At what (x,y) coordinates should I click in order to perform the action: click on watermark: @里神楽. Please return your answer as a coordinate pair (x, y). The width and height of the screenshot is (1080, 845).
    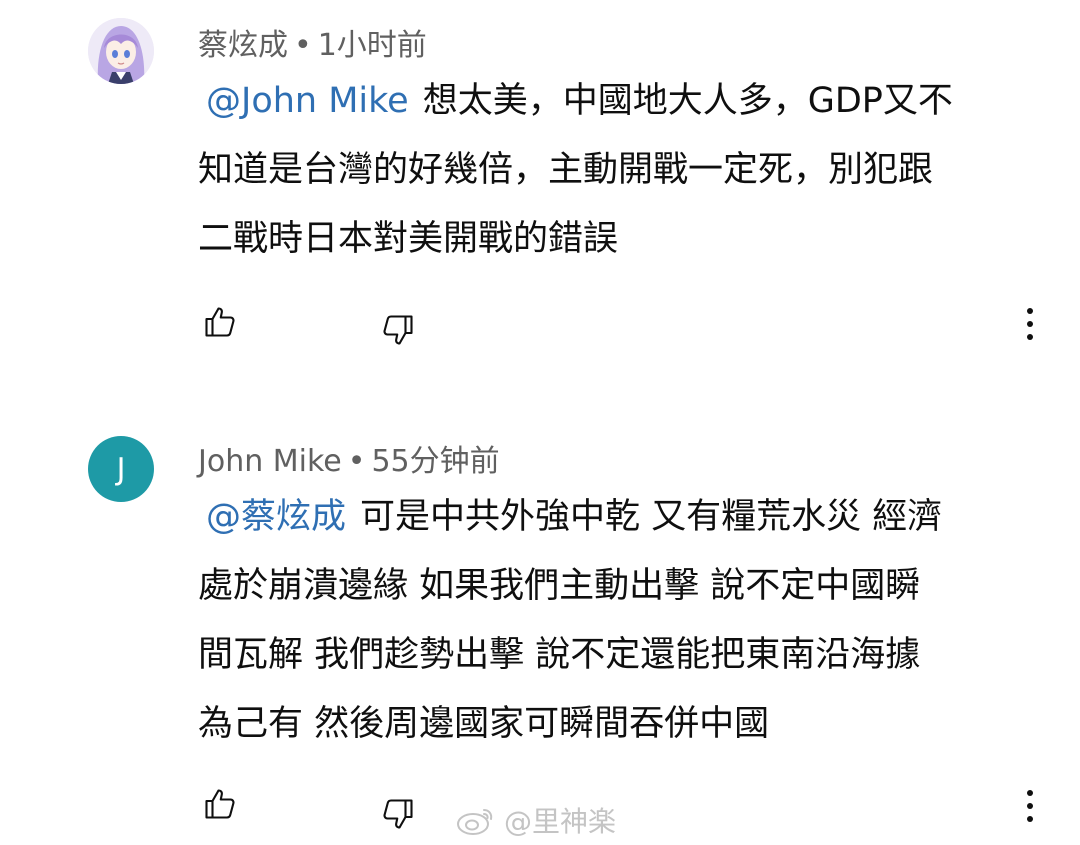
    Looking at the image, I should click on (536, 820).